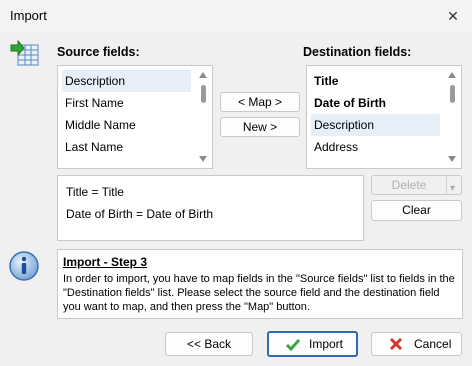  What do you see at coordinates (209, 344) in the screenshot?
I see `back-button: << Back` at bounding box center [209, 344].